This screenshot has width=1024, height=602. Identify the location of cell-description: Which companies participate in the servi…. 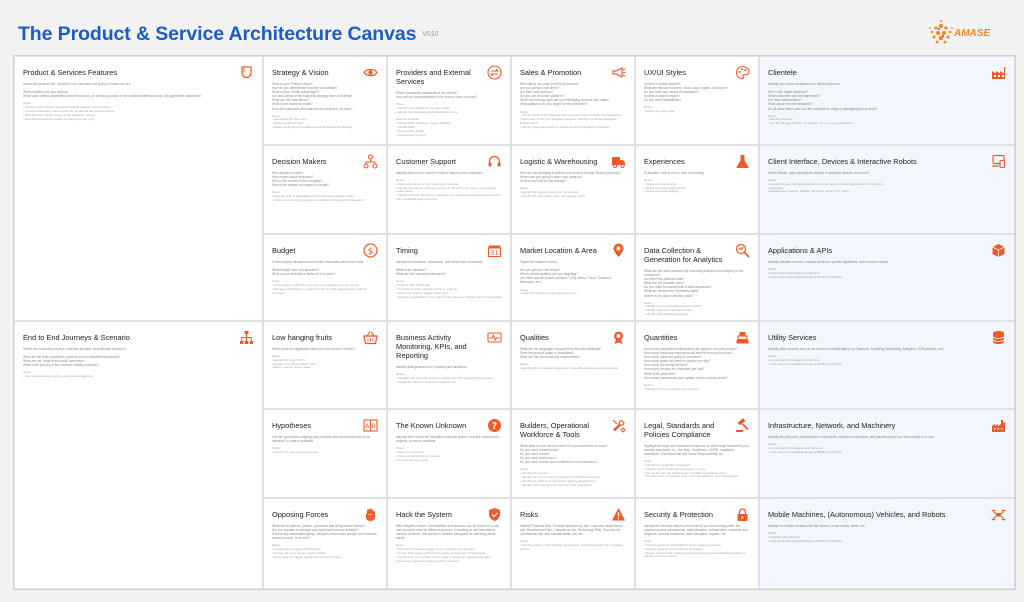
(436, 95).